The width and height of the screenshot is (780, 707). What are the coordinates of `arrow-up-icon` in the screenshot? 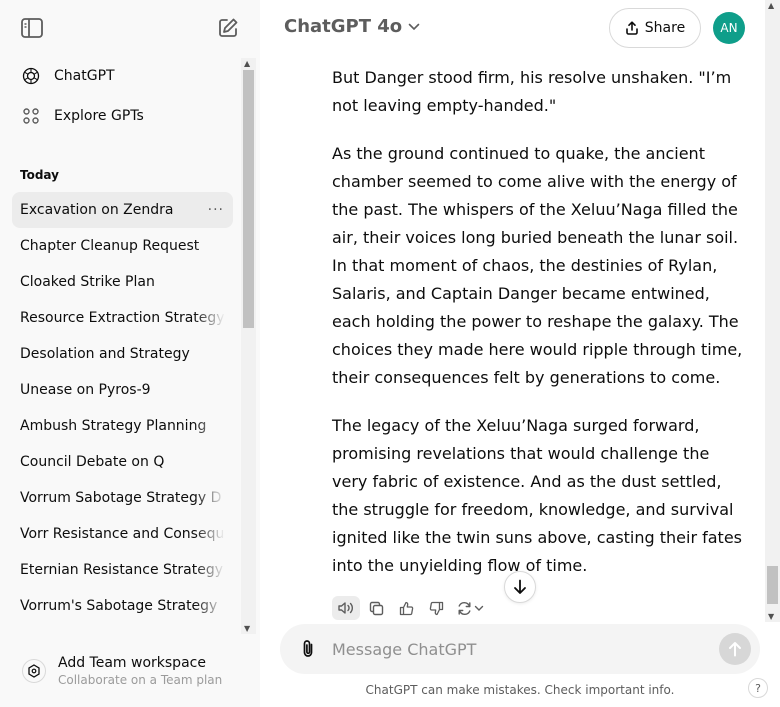 It's located at (735, 649).